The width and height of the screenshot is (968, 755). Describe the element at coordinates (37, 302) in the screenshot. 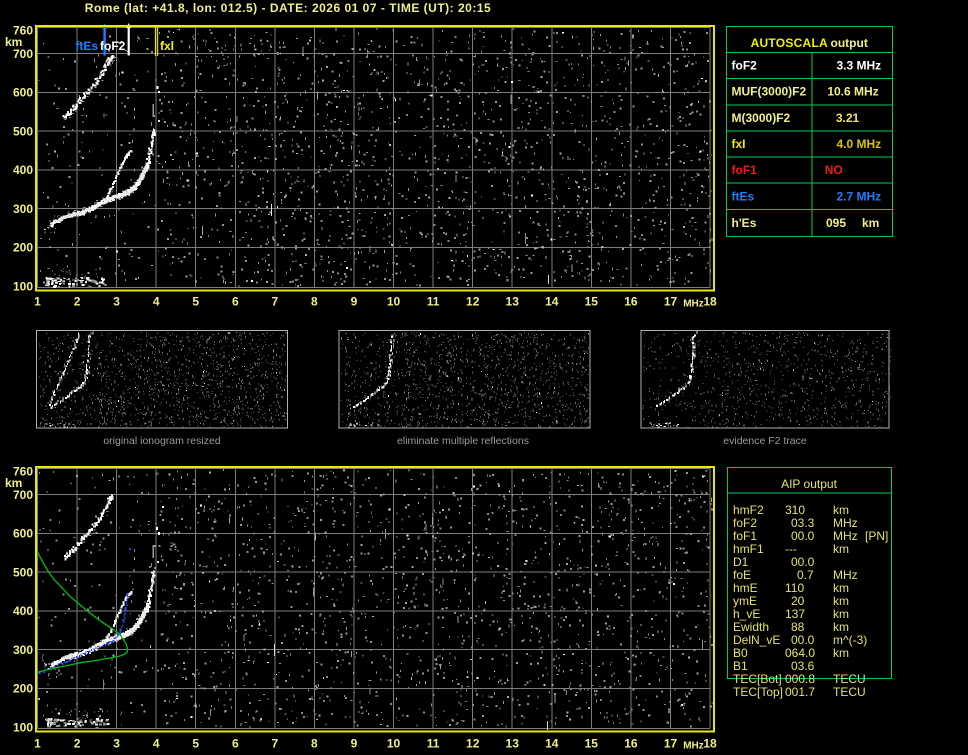

I see `svg-text: 1` at that location.